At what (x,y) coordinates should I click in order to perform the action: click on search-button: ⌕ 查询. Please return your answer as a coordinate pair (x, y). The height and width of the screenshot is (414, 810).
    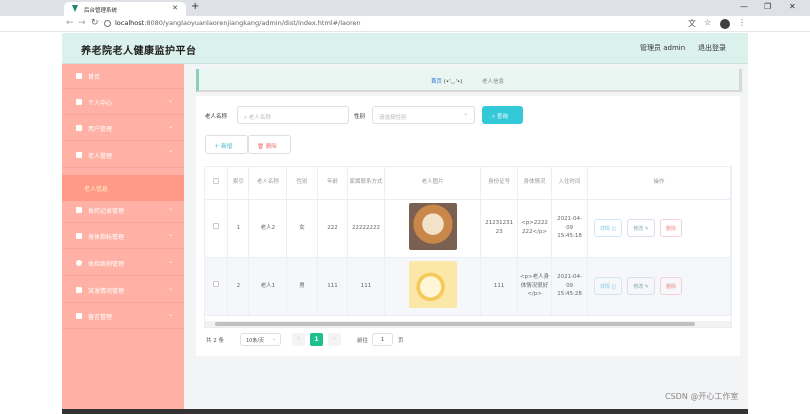
    Looking at the image, I should click on (502, 115).